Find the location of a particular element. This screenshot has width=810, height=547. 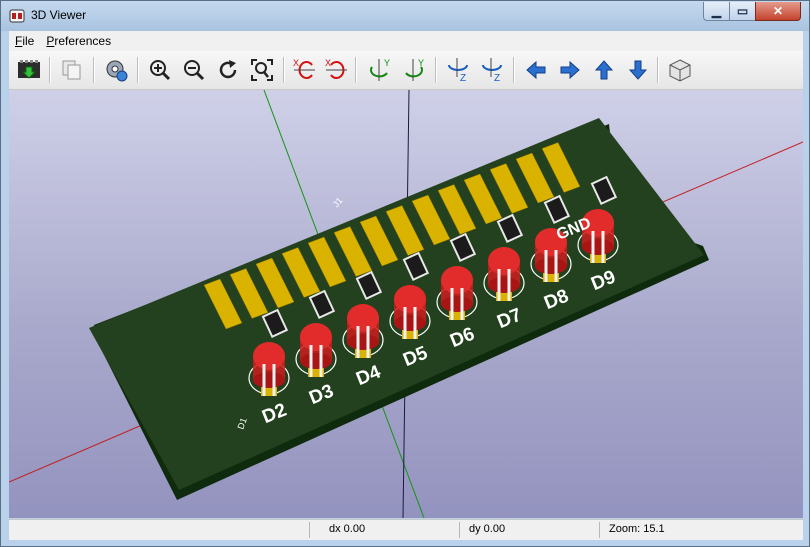

maximize-button: ▭ is located at coordinates (742, 11).